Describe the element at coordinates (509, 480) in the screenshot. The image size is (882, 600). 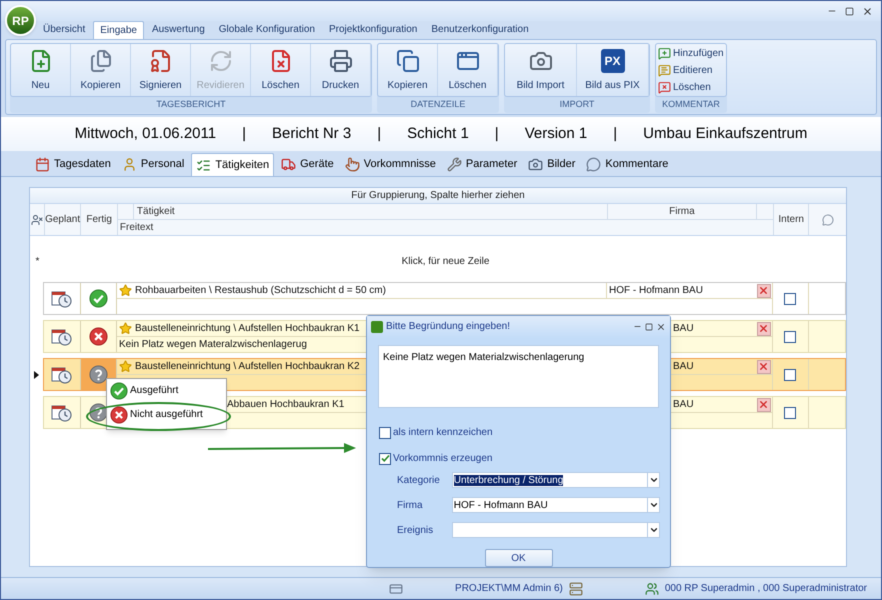
I see `field-value: Unterbrechung / Störung` at that location.